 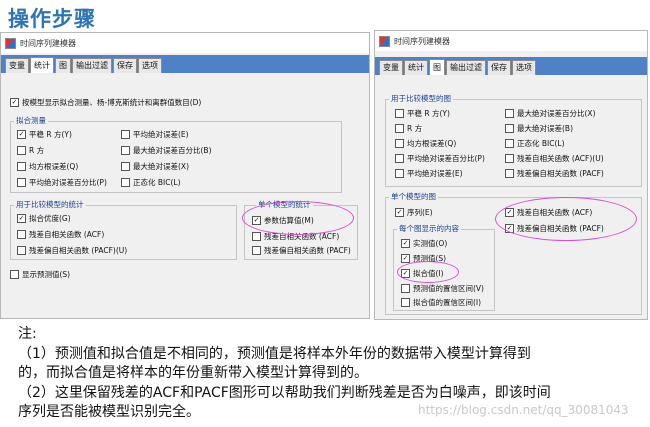 What do you see at coordinates (48, 43) in the screenshot?
I see `left-dialog-title: 时间序列建模器` at bounding box center [48, 43].